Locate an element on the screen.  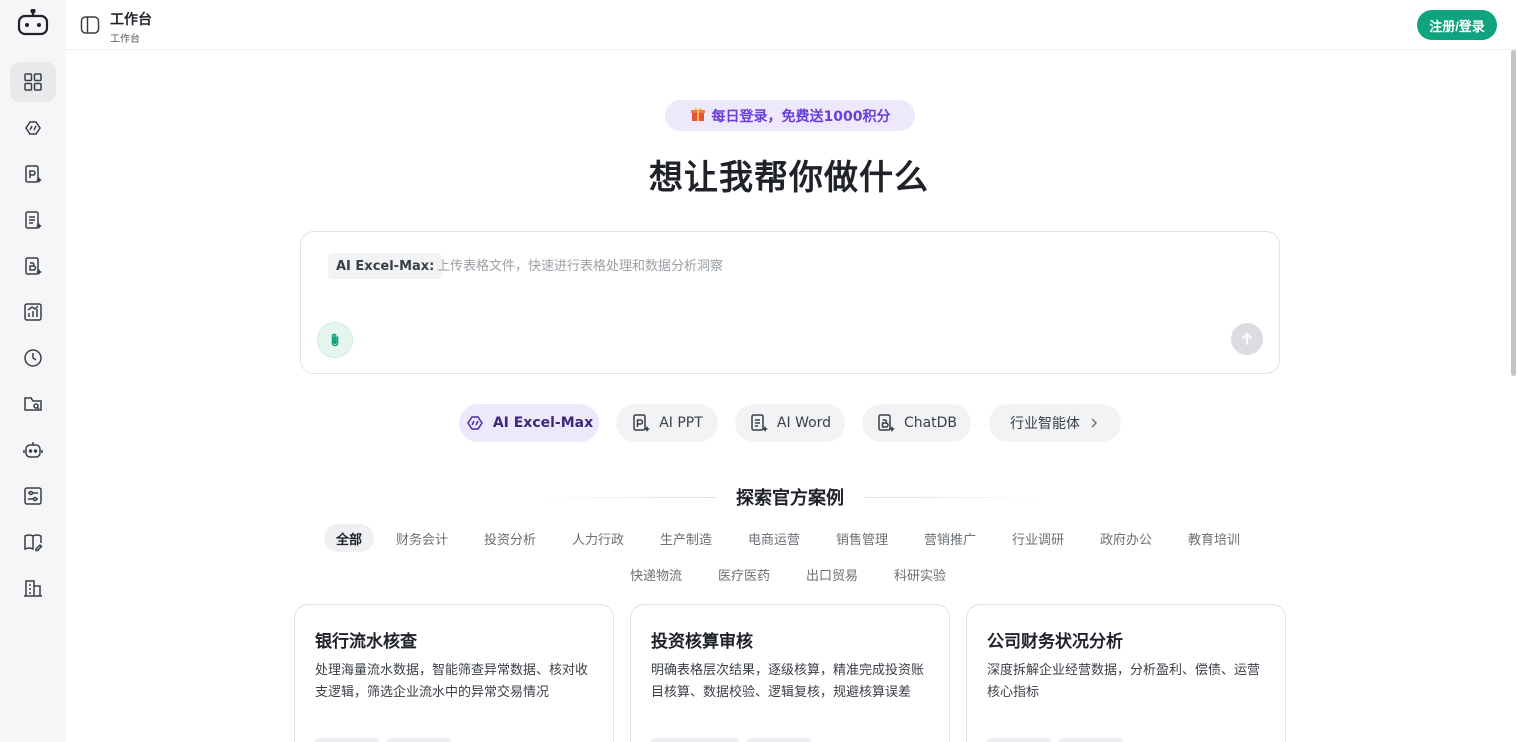
robot-icon is located at coordinates (33, 450).